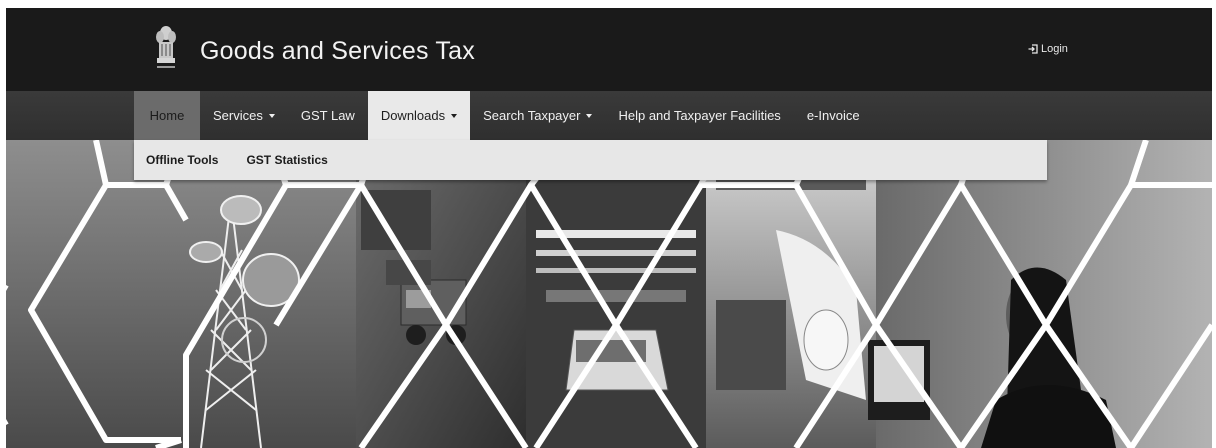 The width and height of the screenshot is (1216, 448). What do you see at coordinates (1054, 49) in the screenshot?
I see `login-label: Login` at bounding box center [1054, 49].